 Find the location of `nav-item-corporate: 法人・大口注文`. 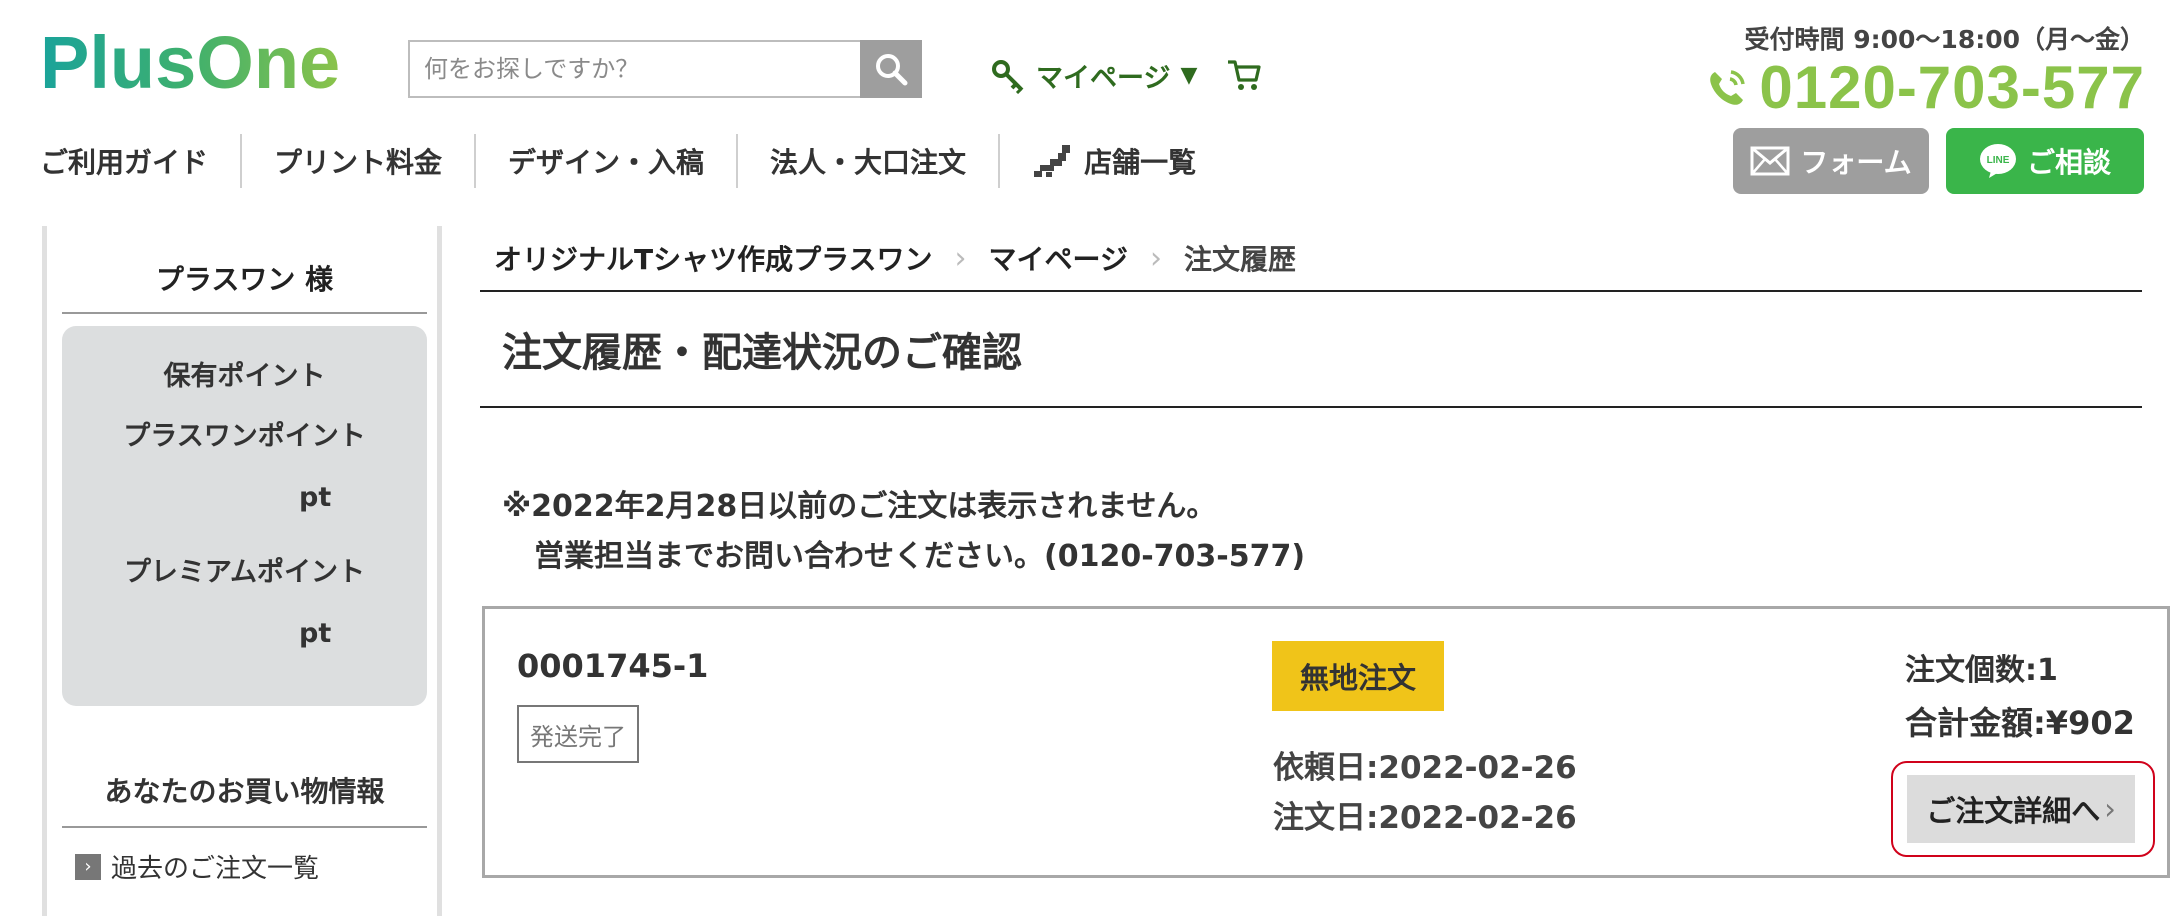

nav-item-corporate: 法人・大口注文 is located at coordinates (869, 161).